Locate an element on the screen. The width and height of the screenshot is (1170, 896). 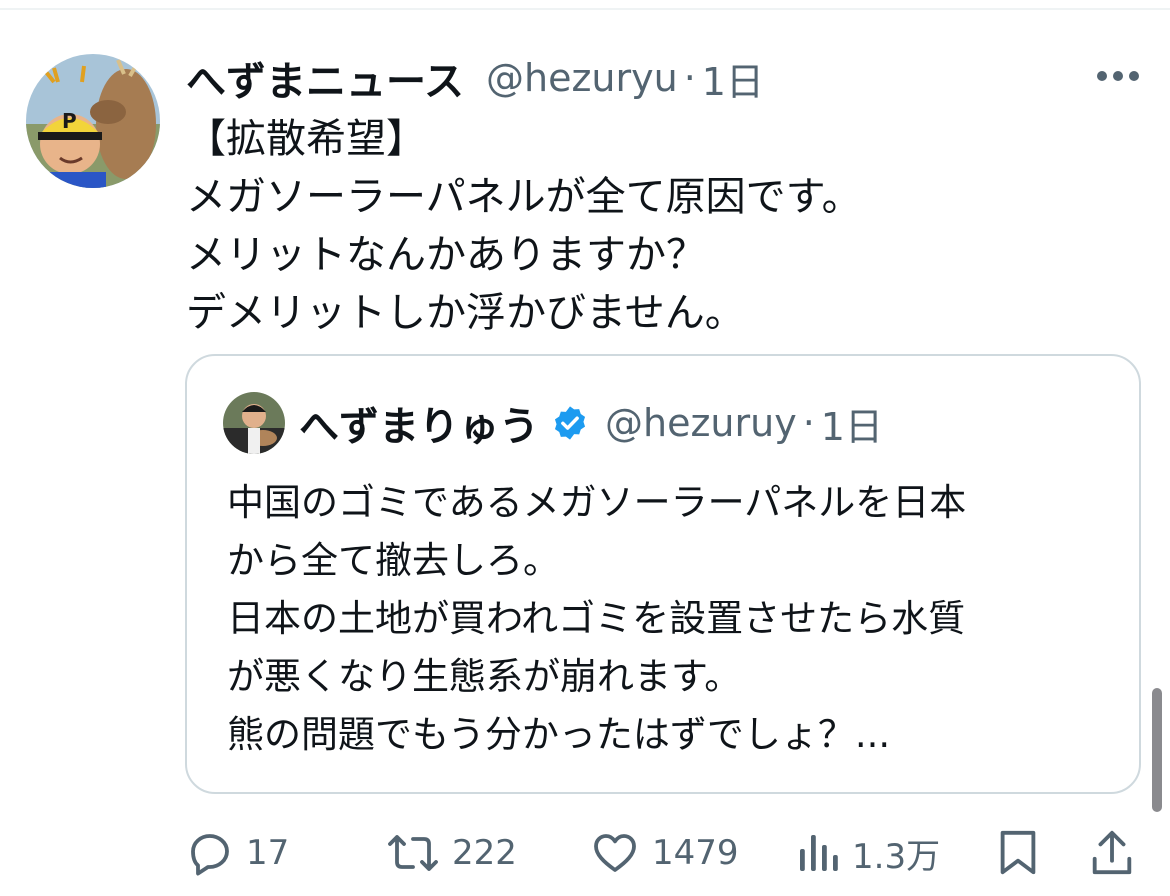
tweet-text-line: メリットなんかありますか？ is located at coordinates (446, 255).